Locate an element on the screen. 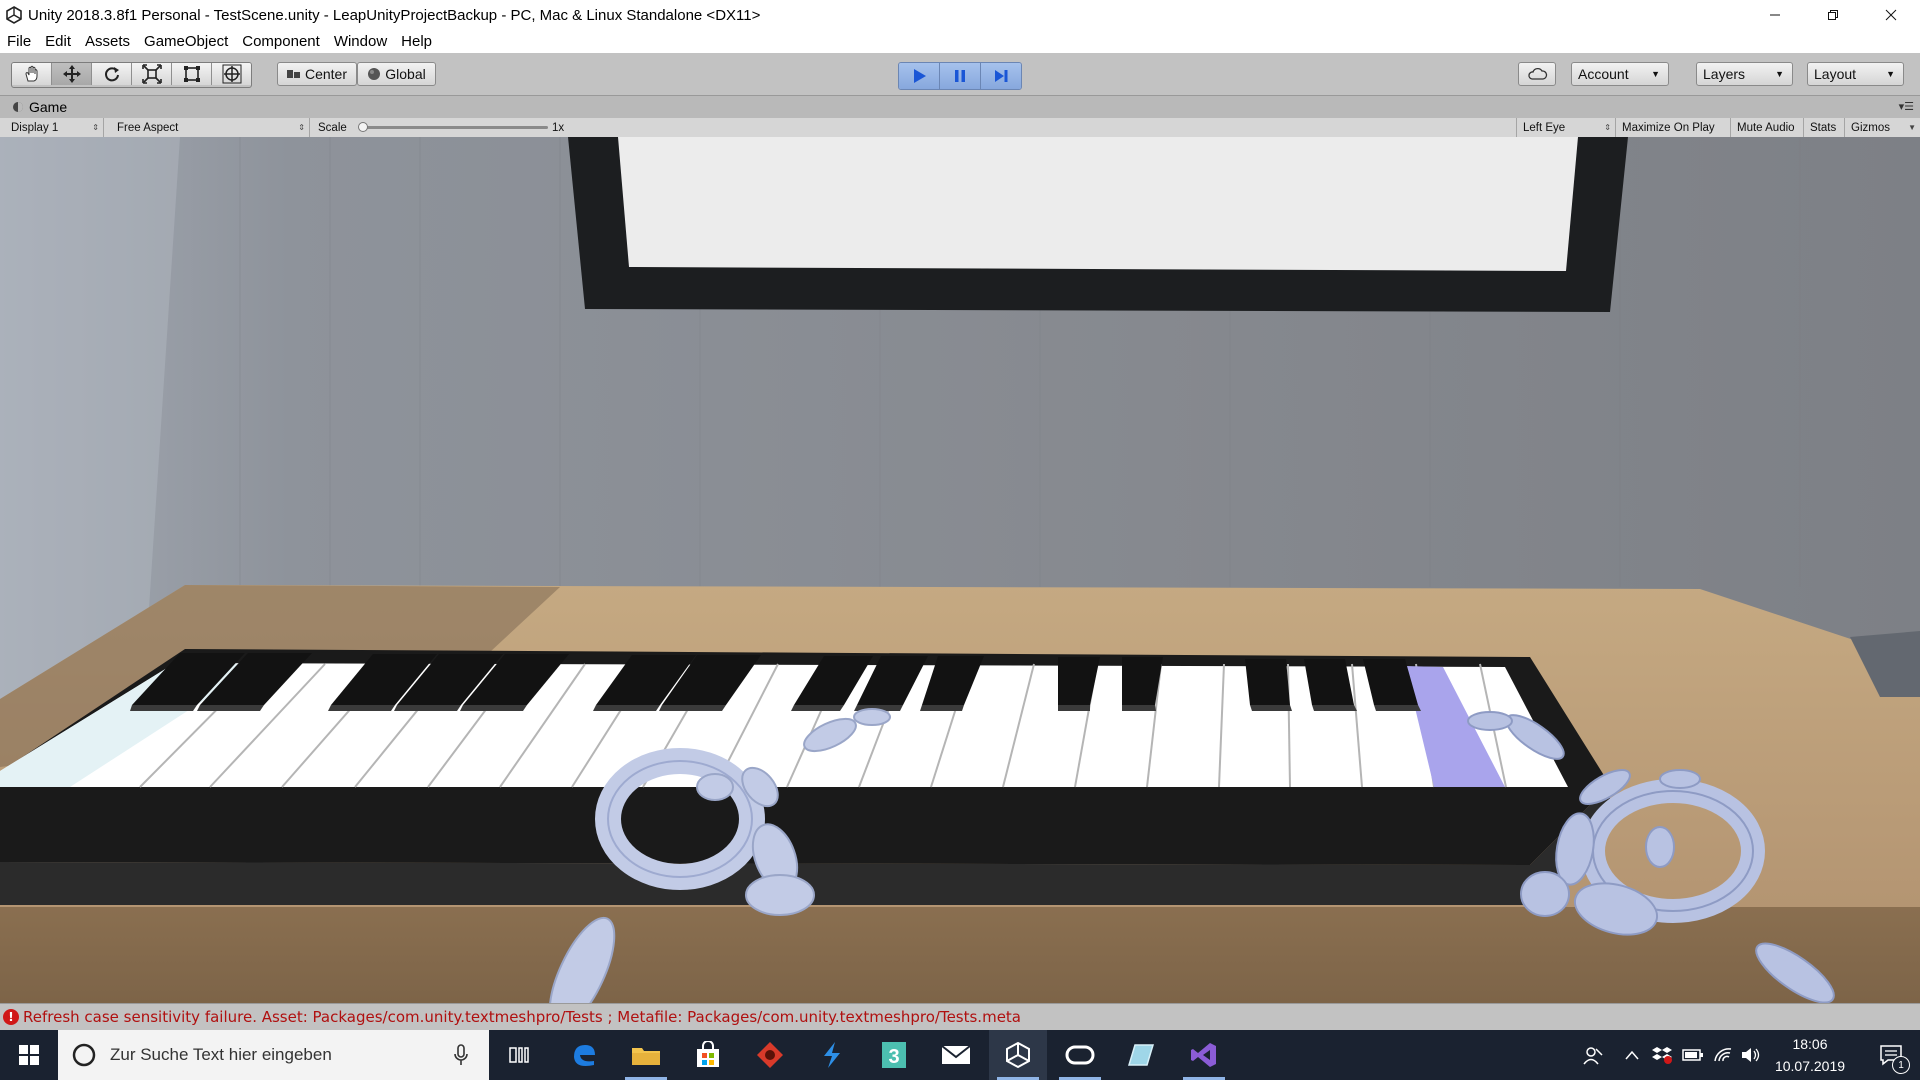  menu-assets: Assets is located at coordinates (107, 41).